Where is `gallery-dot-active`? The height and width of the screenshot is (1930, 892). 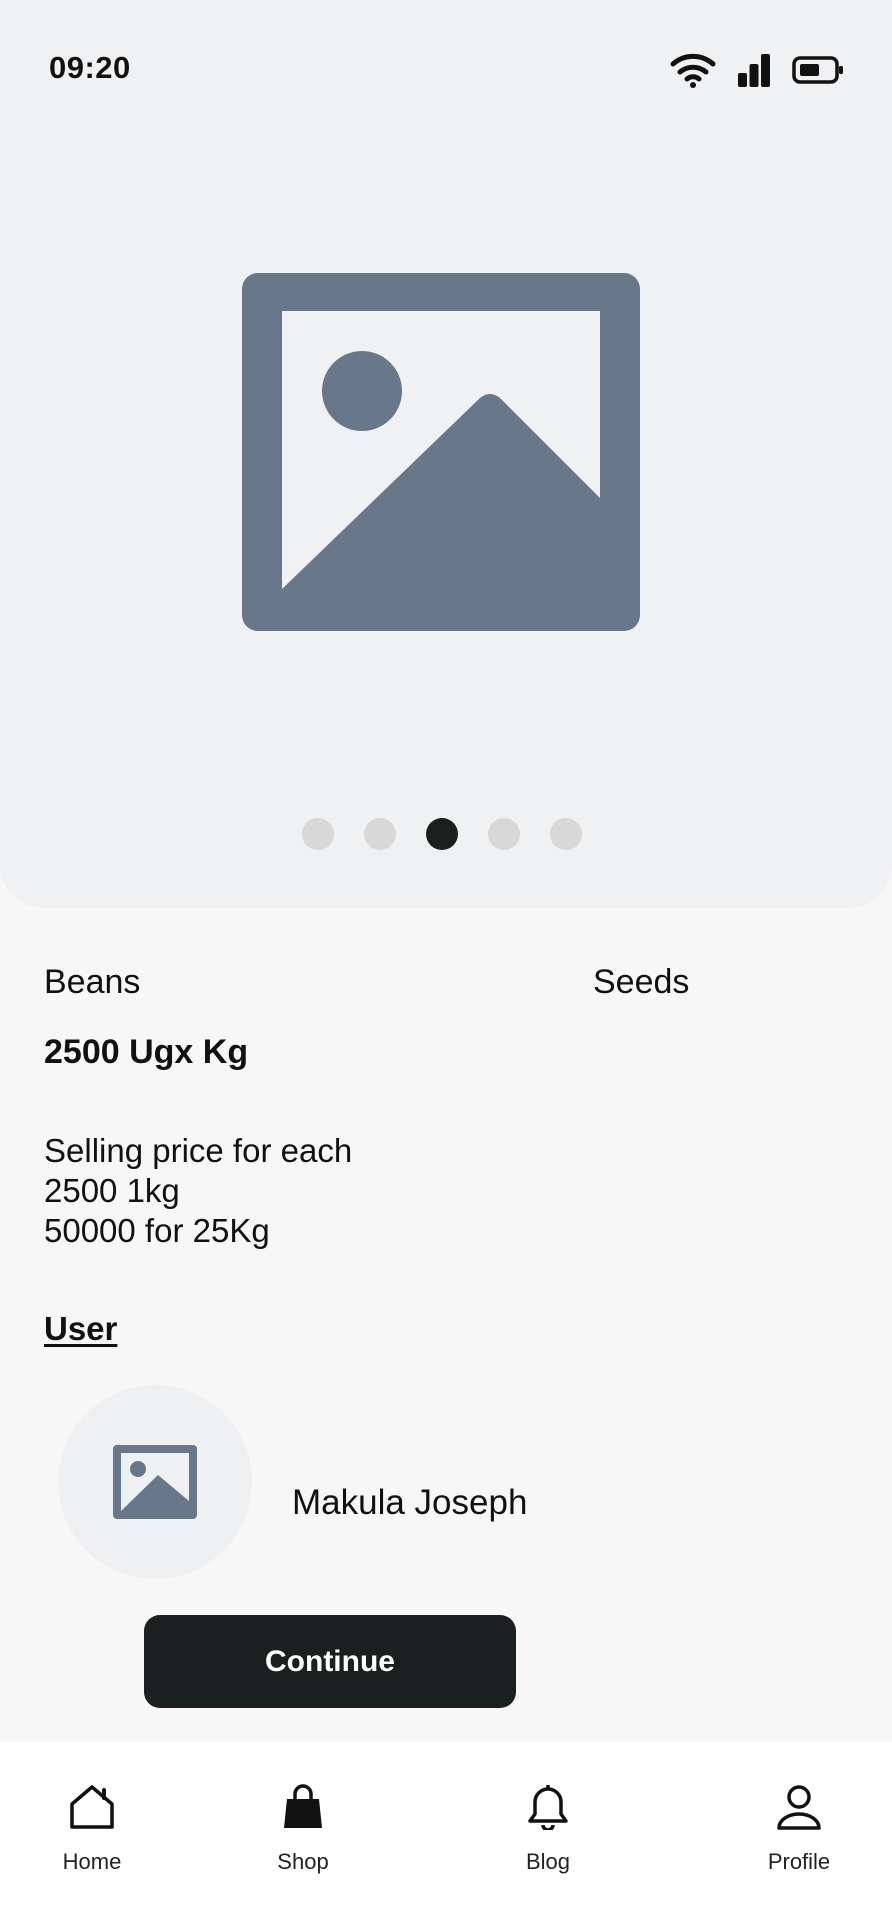 gallery-dot-active is located at coordinates (442, 834).